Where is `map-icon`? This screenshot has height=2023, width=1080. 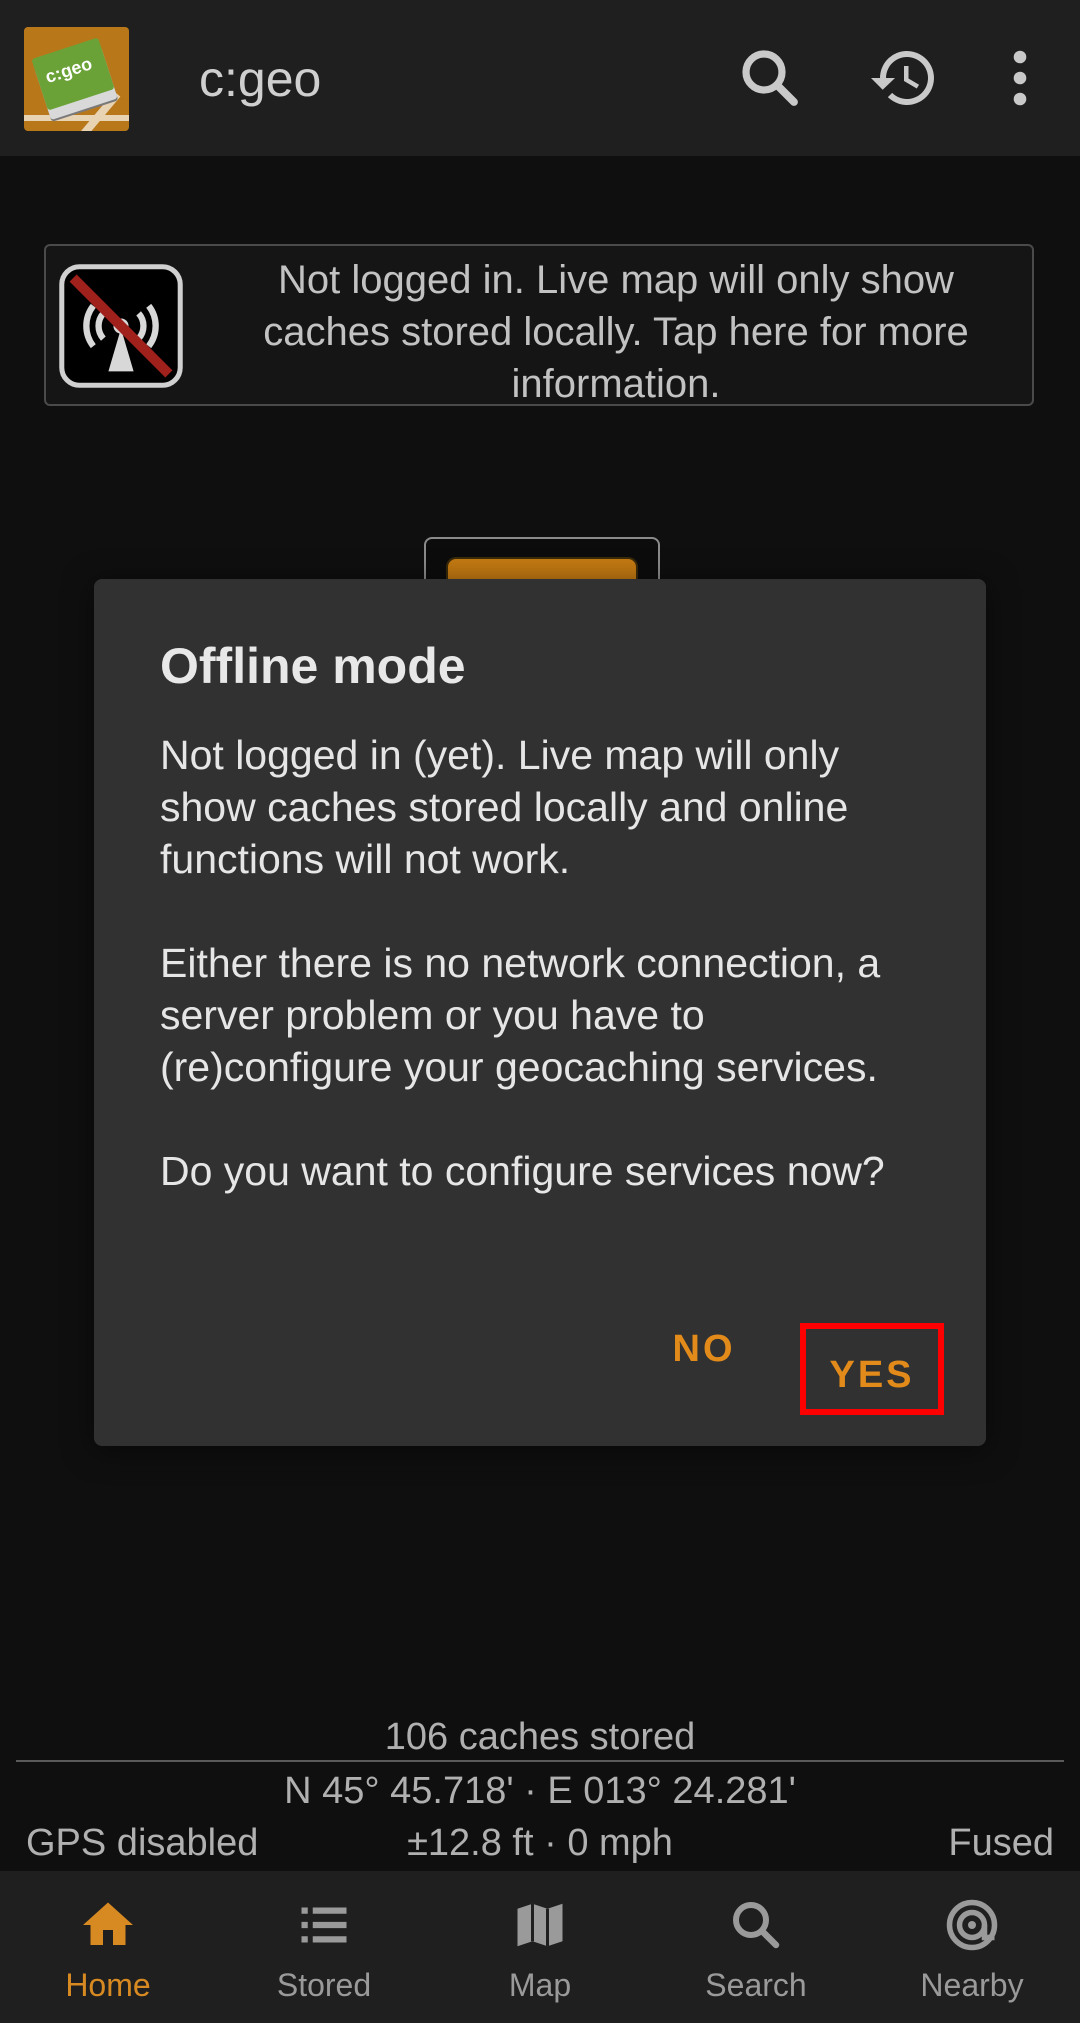 map-icon is located at coordinates (540, 1925).